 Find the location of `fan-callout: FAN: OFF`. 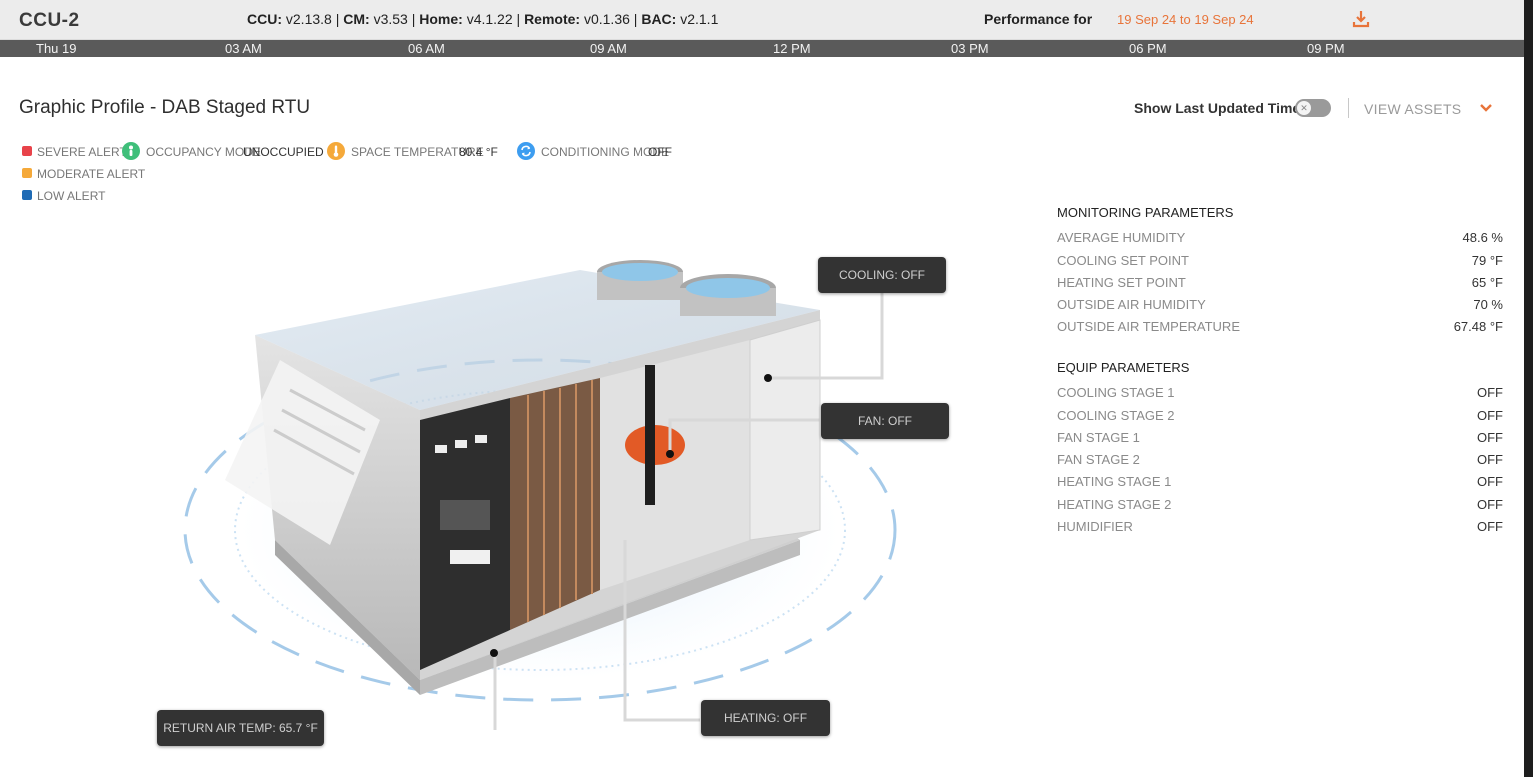

fan-callout: FAN: OFF is located at coordinates (885, 421).